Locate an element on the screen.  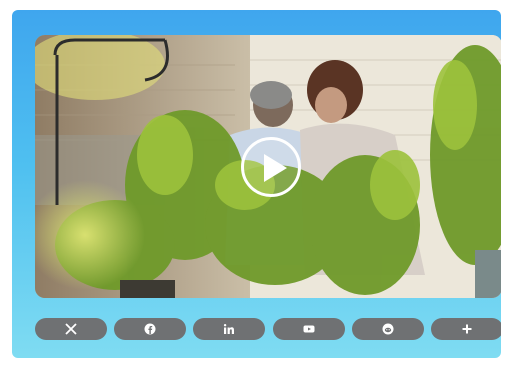
share-youtube-button is located at coordinates (308, 329).